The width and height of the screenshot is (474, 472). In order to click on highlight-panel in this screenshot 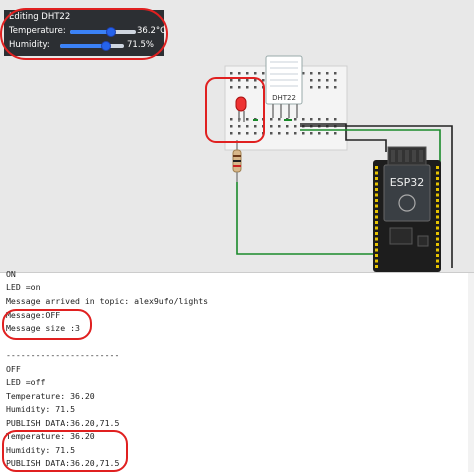, I will do `click(84, 34)`.